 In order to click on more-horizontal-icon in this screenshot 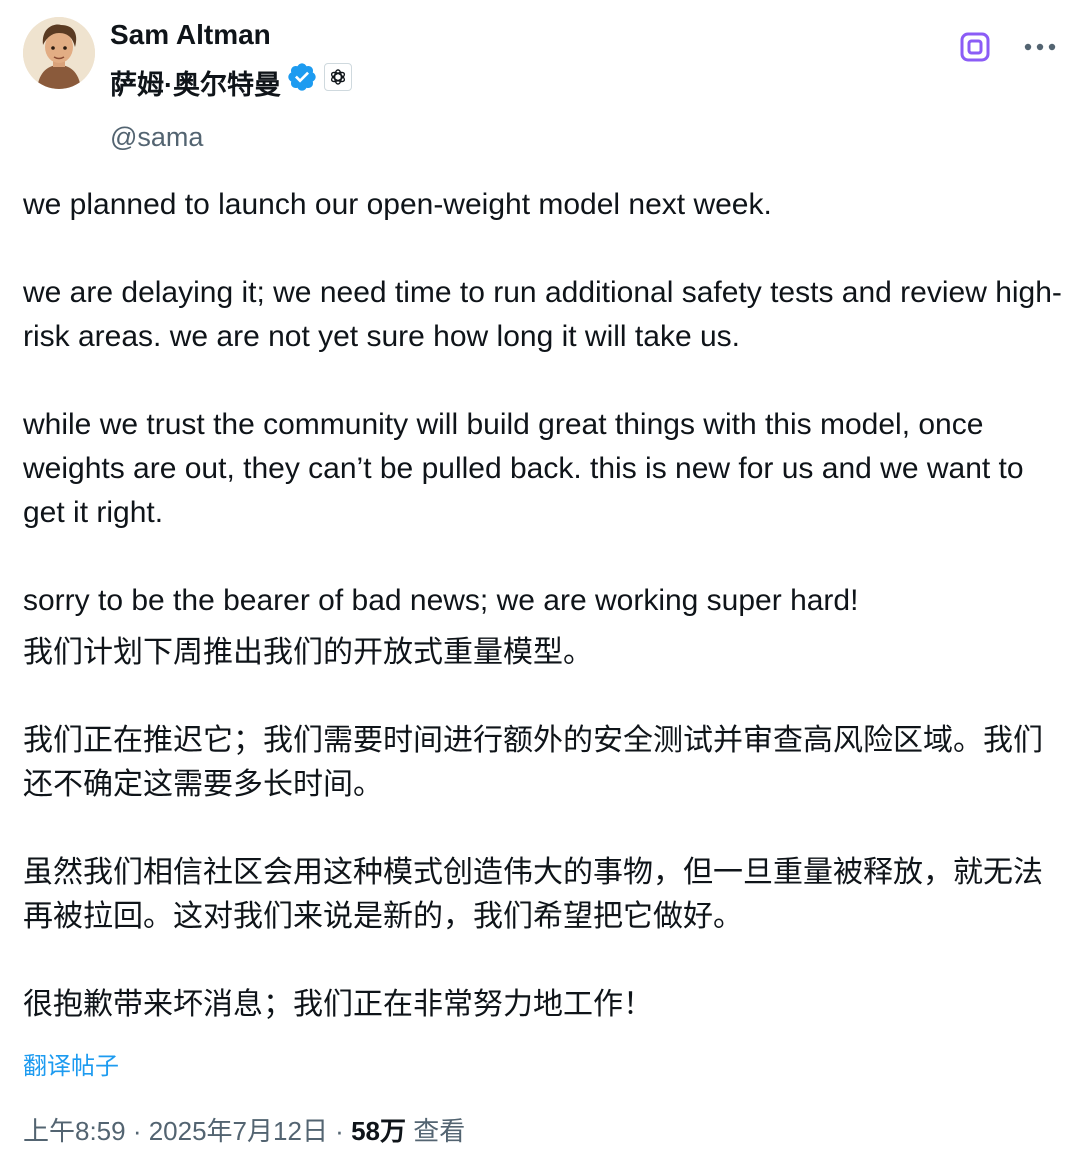, I will do `click(1040, 47)`.